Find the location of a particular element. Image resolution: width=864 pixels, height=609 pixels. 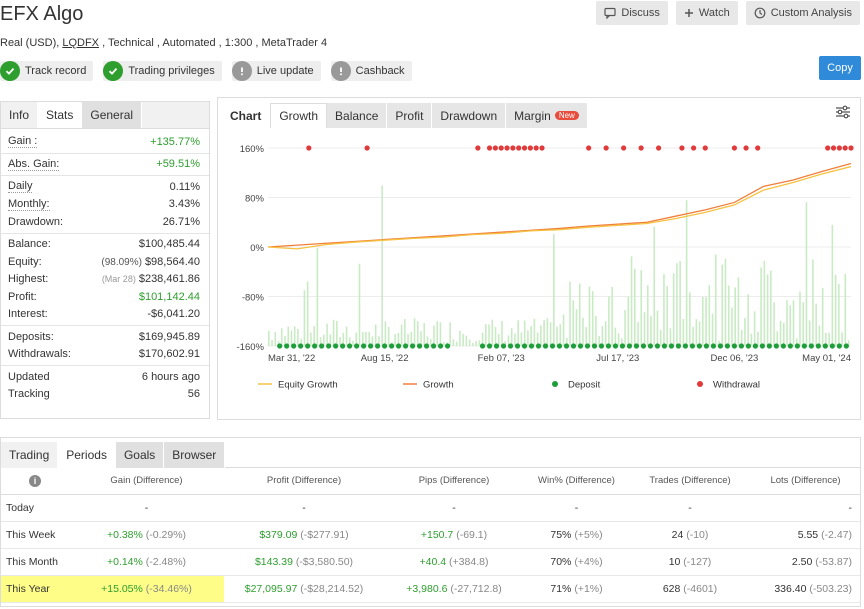

tab-stats: Stats is located at coordinates (60, 115).